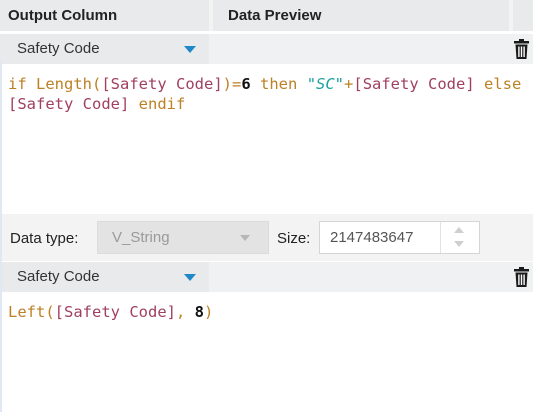  What do you see at coordinates (459, 237) in the screenshot?
I see `spinner` at bounding box center [459, 237].